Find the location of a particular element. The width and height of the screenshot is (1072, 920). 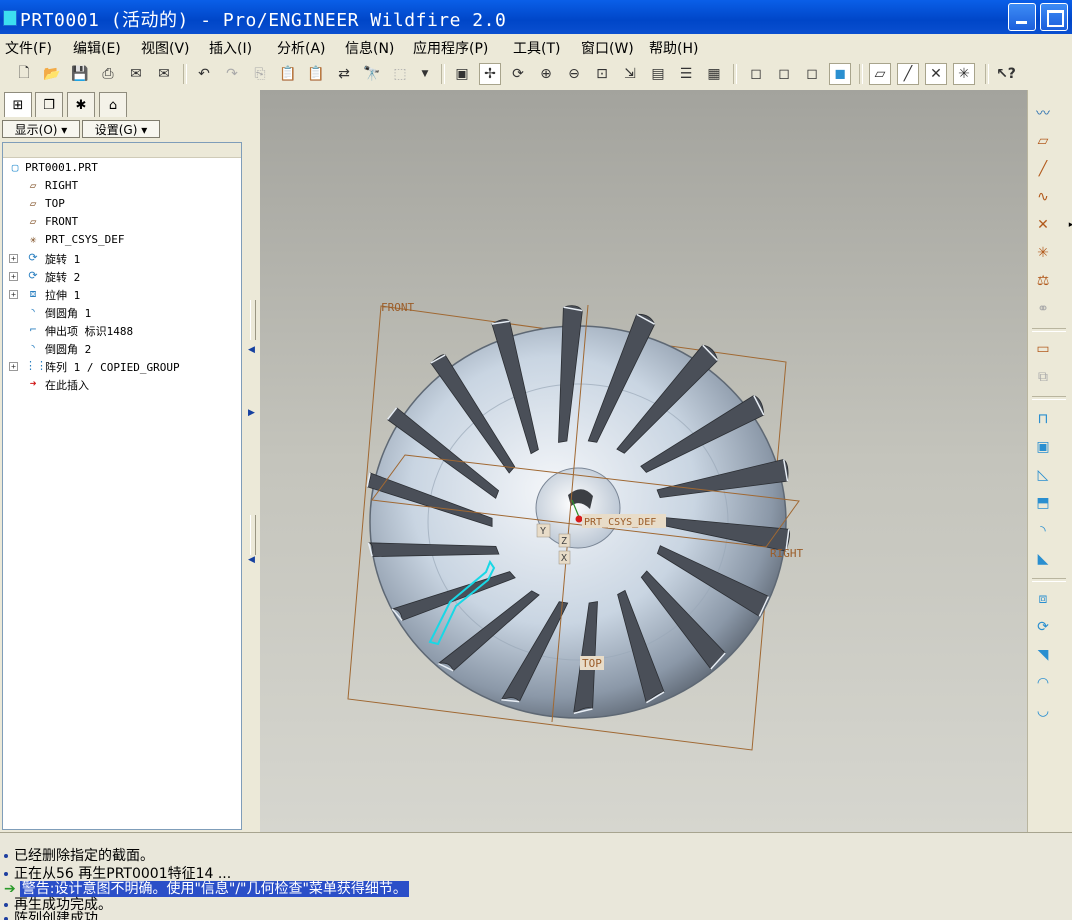

menu-insert: 插入(I) is located at coordinates (230, 48).